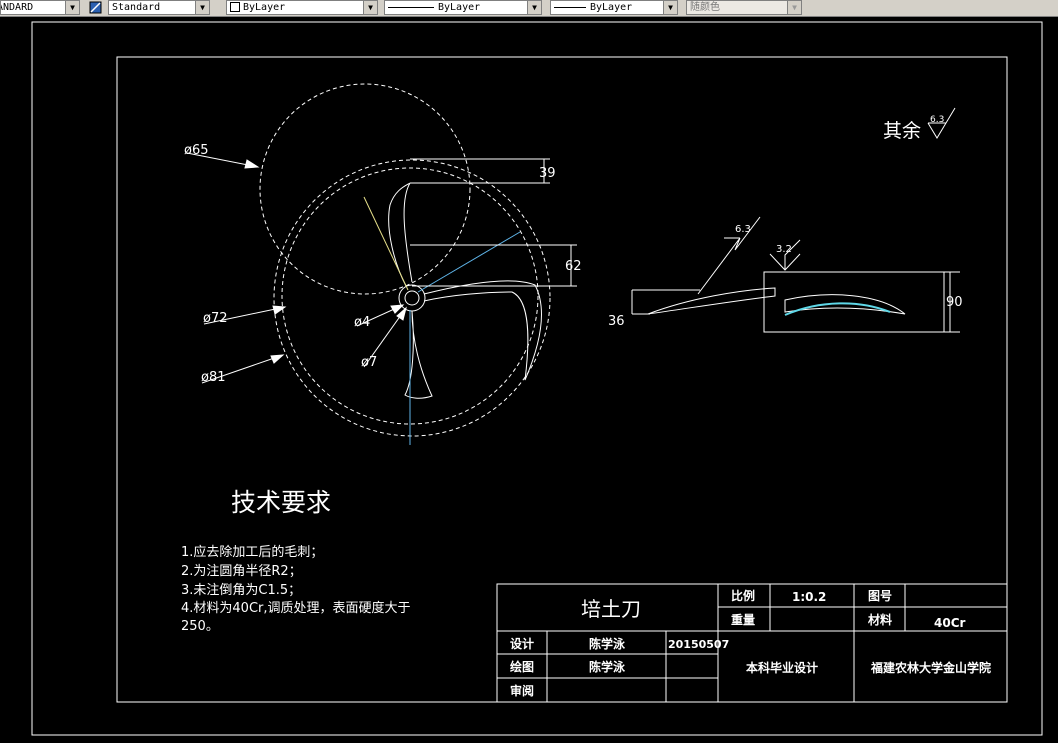  Describe the element at coordinates (573, 266) in the screenshot. I see `label-62: 62` at that location.